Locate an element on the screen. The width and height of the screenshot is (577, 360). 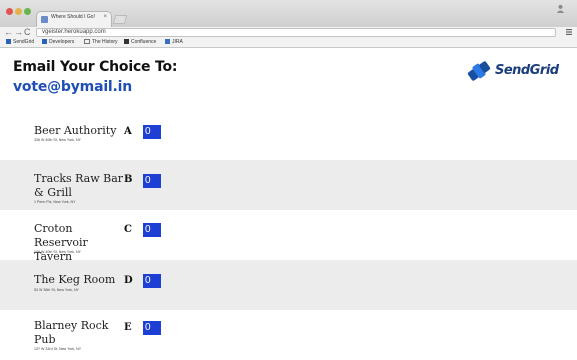
venue-address: 53 W 36th St, New York, NY is located at coordinates (56, 290).